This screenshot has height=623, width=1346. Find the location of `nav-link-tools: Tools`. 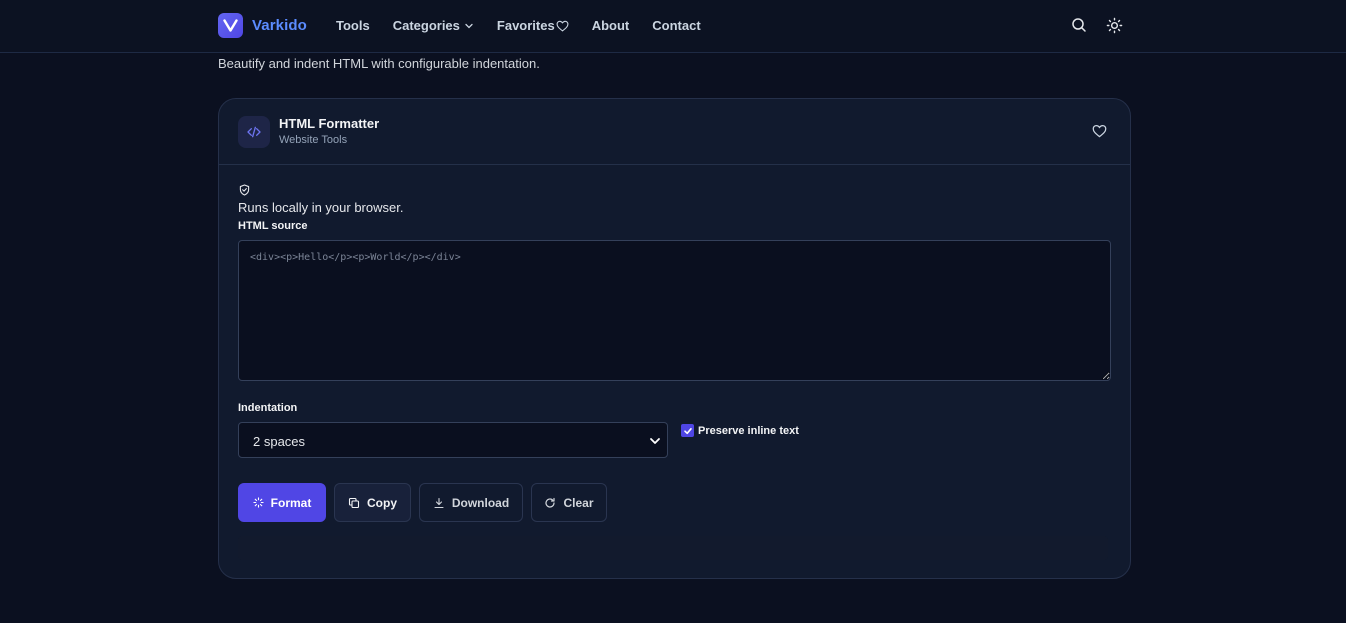

nav-link-tools: Tools is located at coordinates (353, 25).